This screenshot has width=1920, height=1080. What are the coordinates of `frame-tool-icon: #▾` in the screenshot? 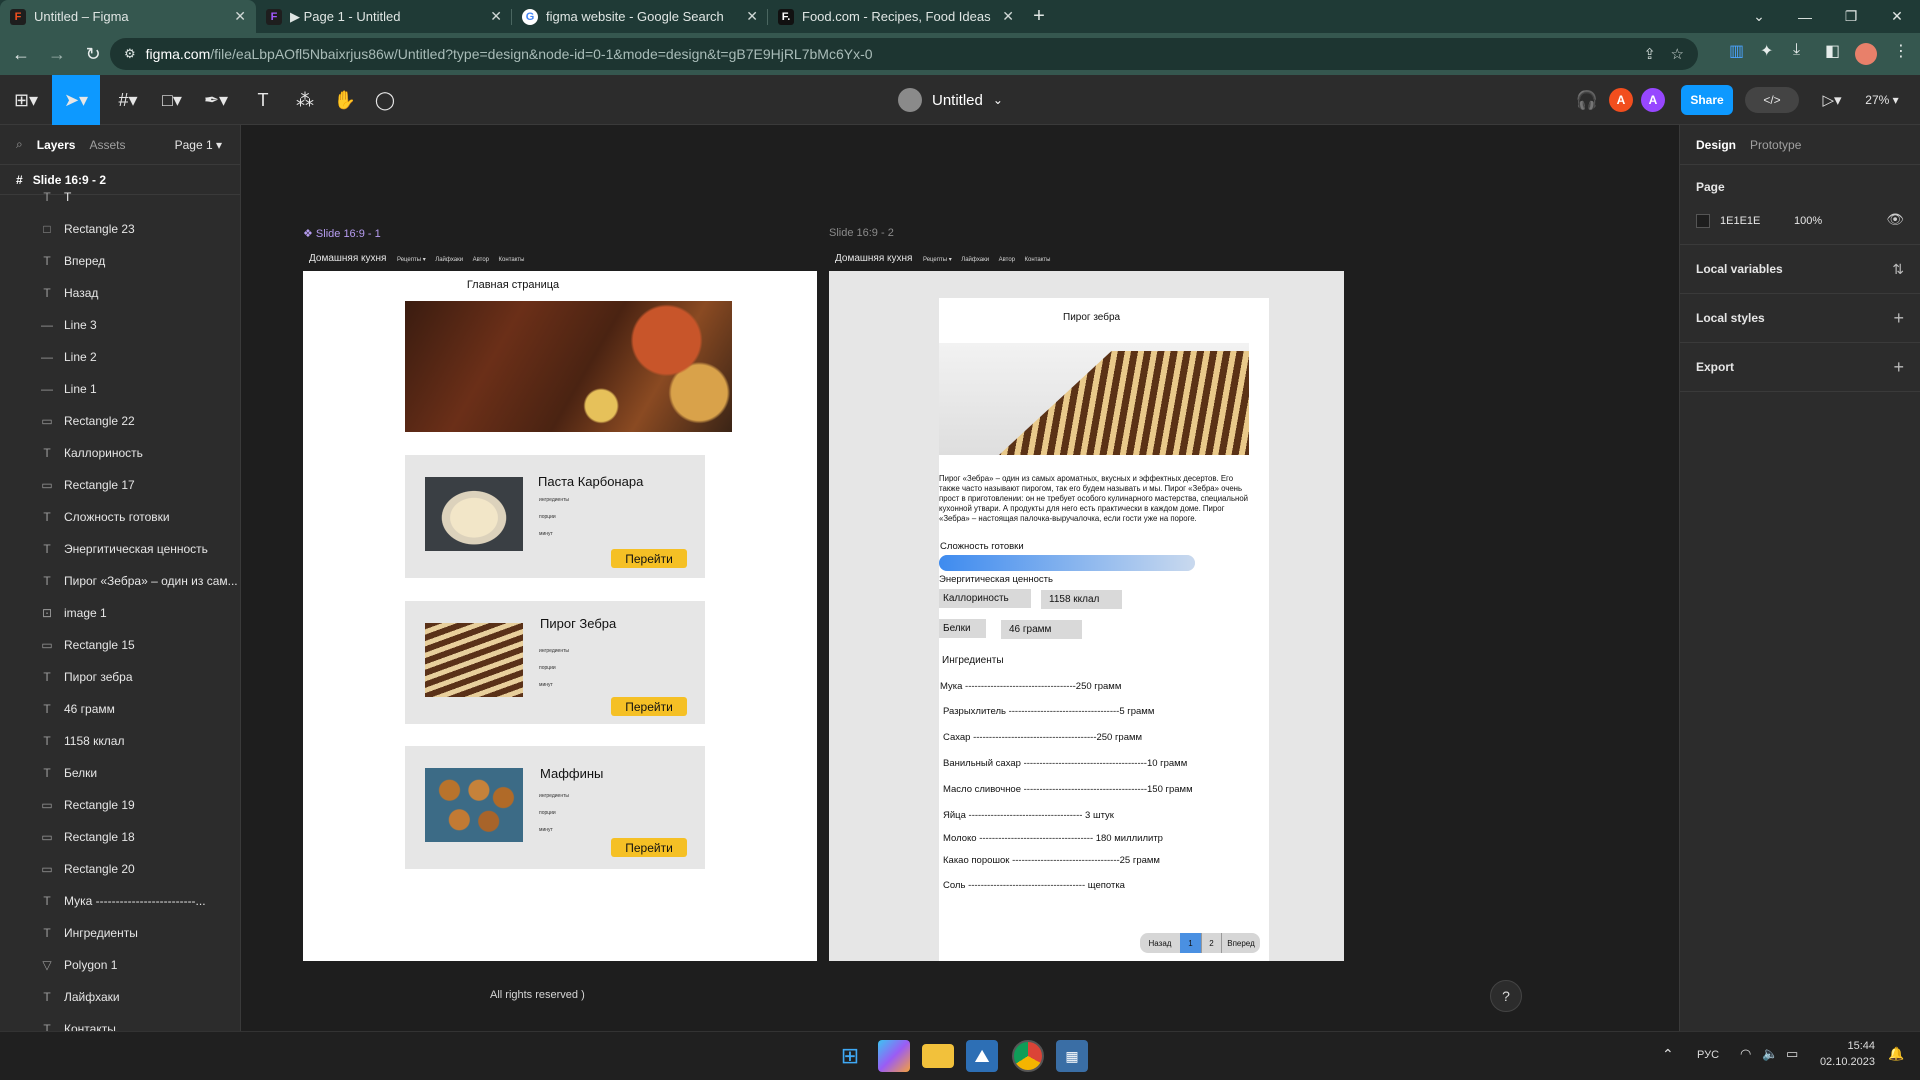 It's located at (128, 100).